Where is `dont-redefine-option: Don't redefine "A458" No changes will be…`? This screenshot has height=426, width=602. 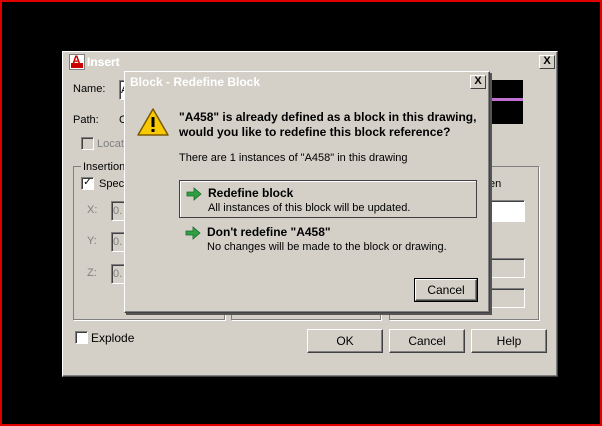 dont-redefine-option: Don't redefine "A458" No changes will be… is located at coordinates (327, 238).